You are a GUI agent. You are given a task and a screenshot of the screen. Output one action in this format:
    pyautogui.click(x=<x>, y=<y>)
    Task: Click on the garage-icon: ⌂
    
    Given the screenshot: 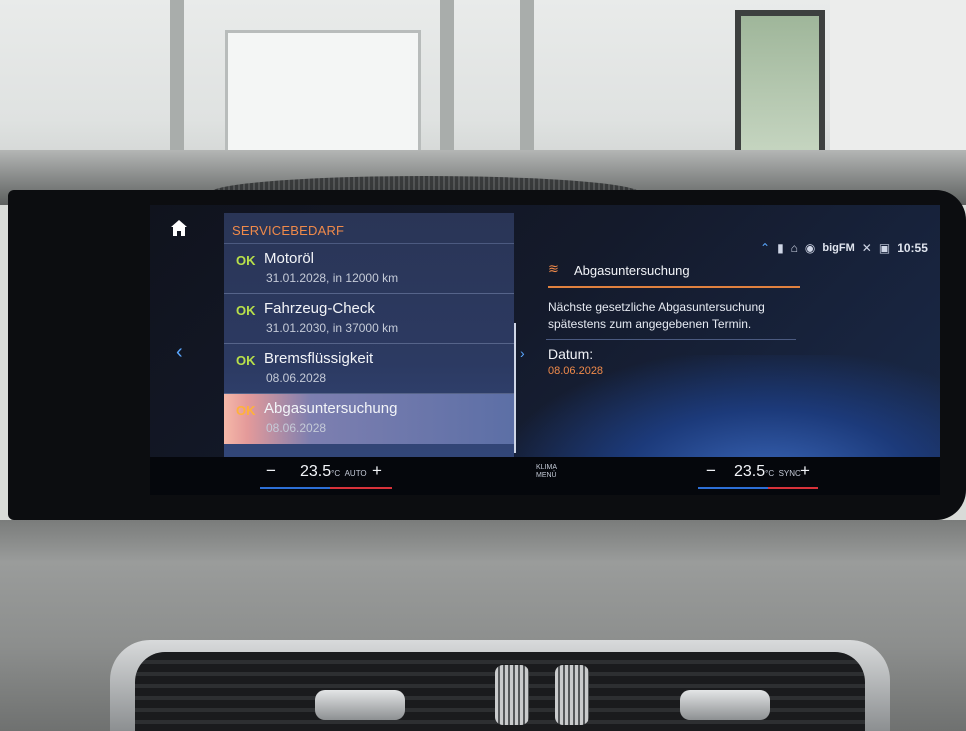 What is the action you would take?
    pyautogui.click(x=794, y=248)
    